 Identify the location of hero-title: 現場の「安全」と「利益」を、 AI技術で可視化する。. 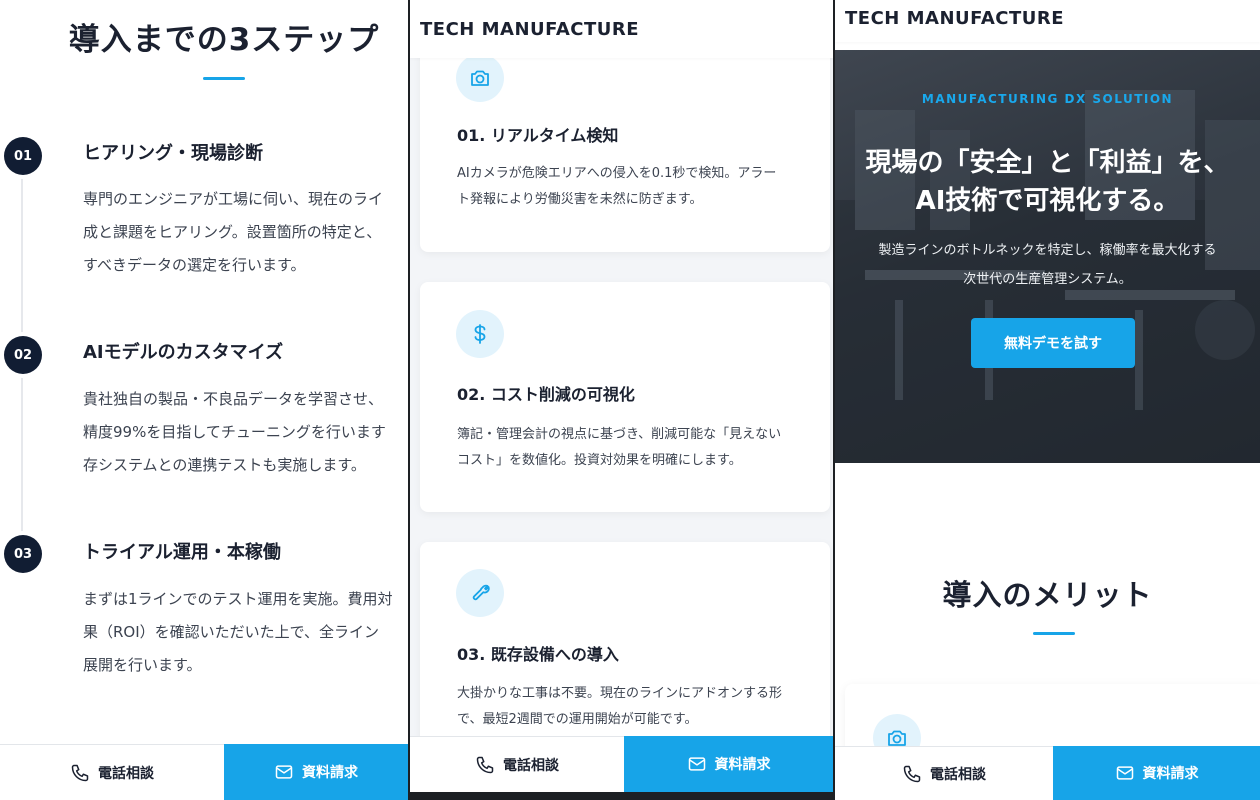
(1047, 182).